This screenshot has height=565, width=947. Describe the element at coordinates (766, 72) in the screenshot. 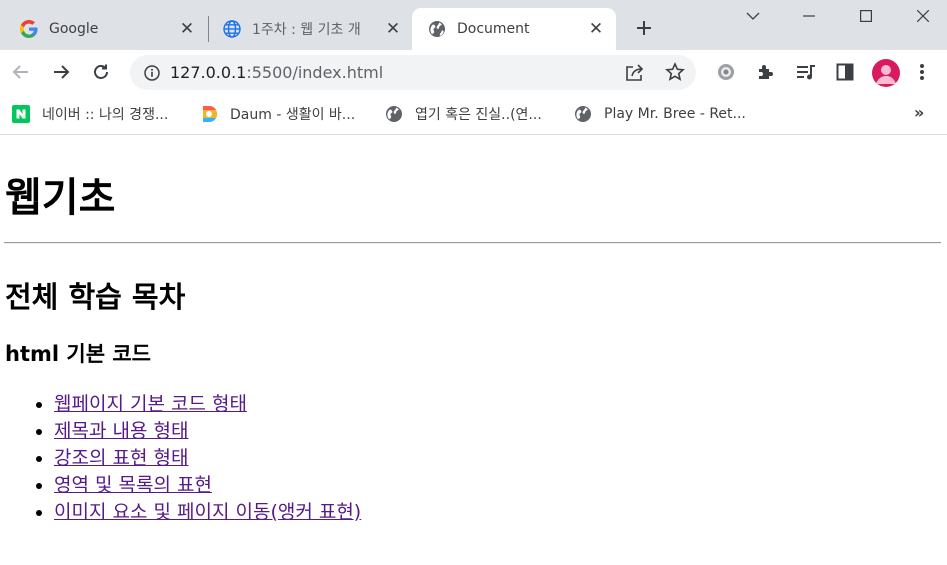

I see `extensions-puzzle-icon` at that location.